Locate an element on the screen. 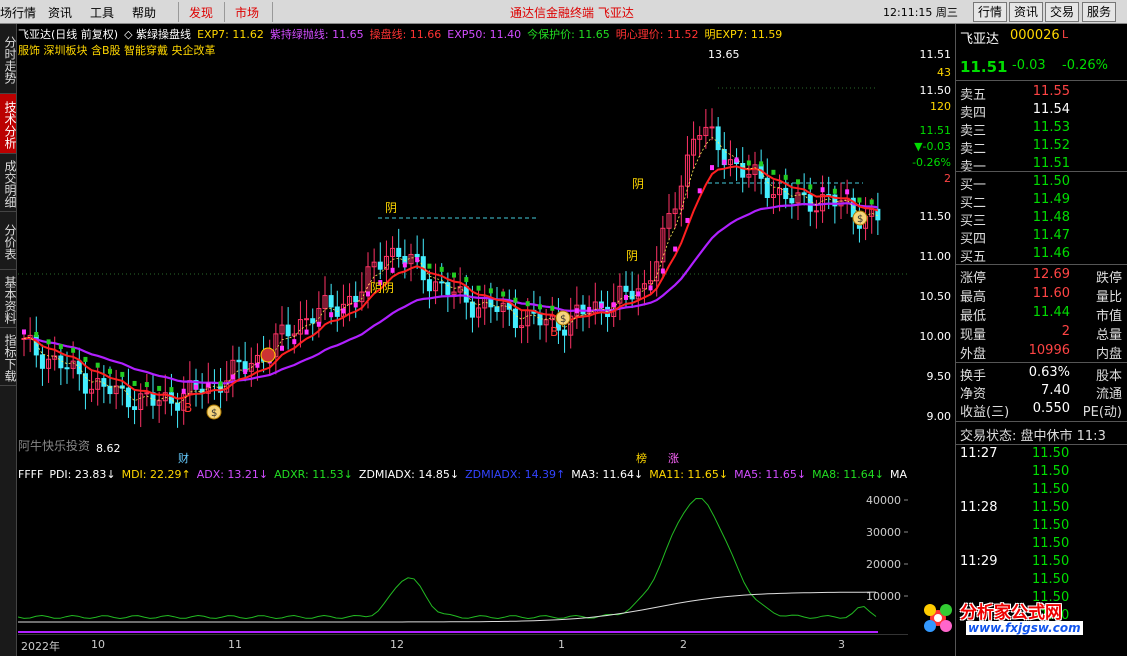 Image resolution: width=1127 pixels, height=656 pixels. menu-item-4: 发现 is located at coordinates (201, 12).